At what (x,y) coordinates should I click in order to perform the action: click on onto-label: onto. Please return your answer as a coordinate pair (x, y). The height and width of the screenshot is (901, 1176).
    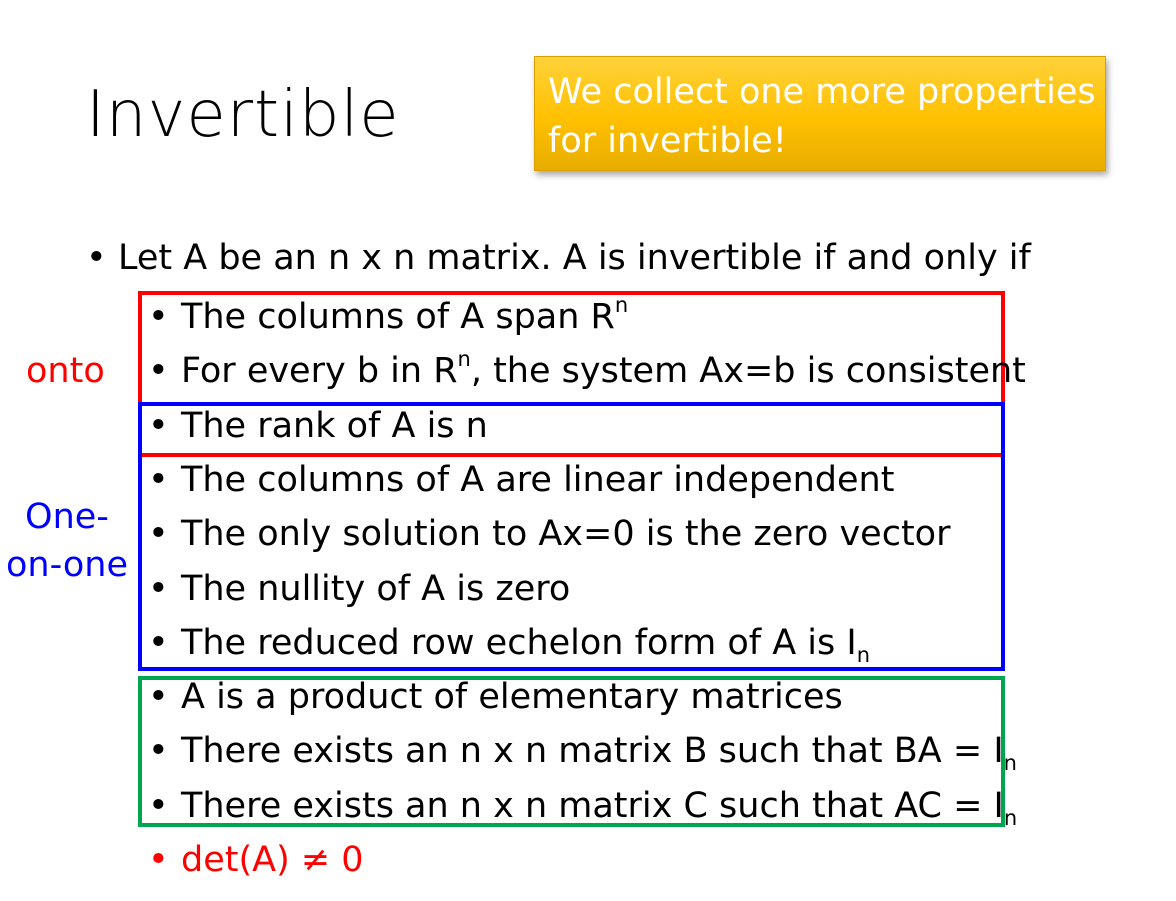
    Looking at the image, I should click on (65, 371).